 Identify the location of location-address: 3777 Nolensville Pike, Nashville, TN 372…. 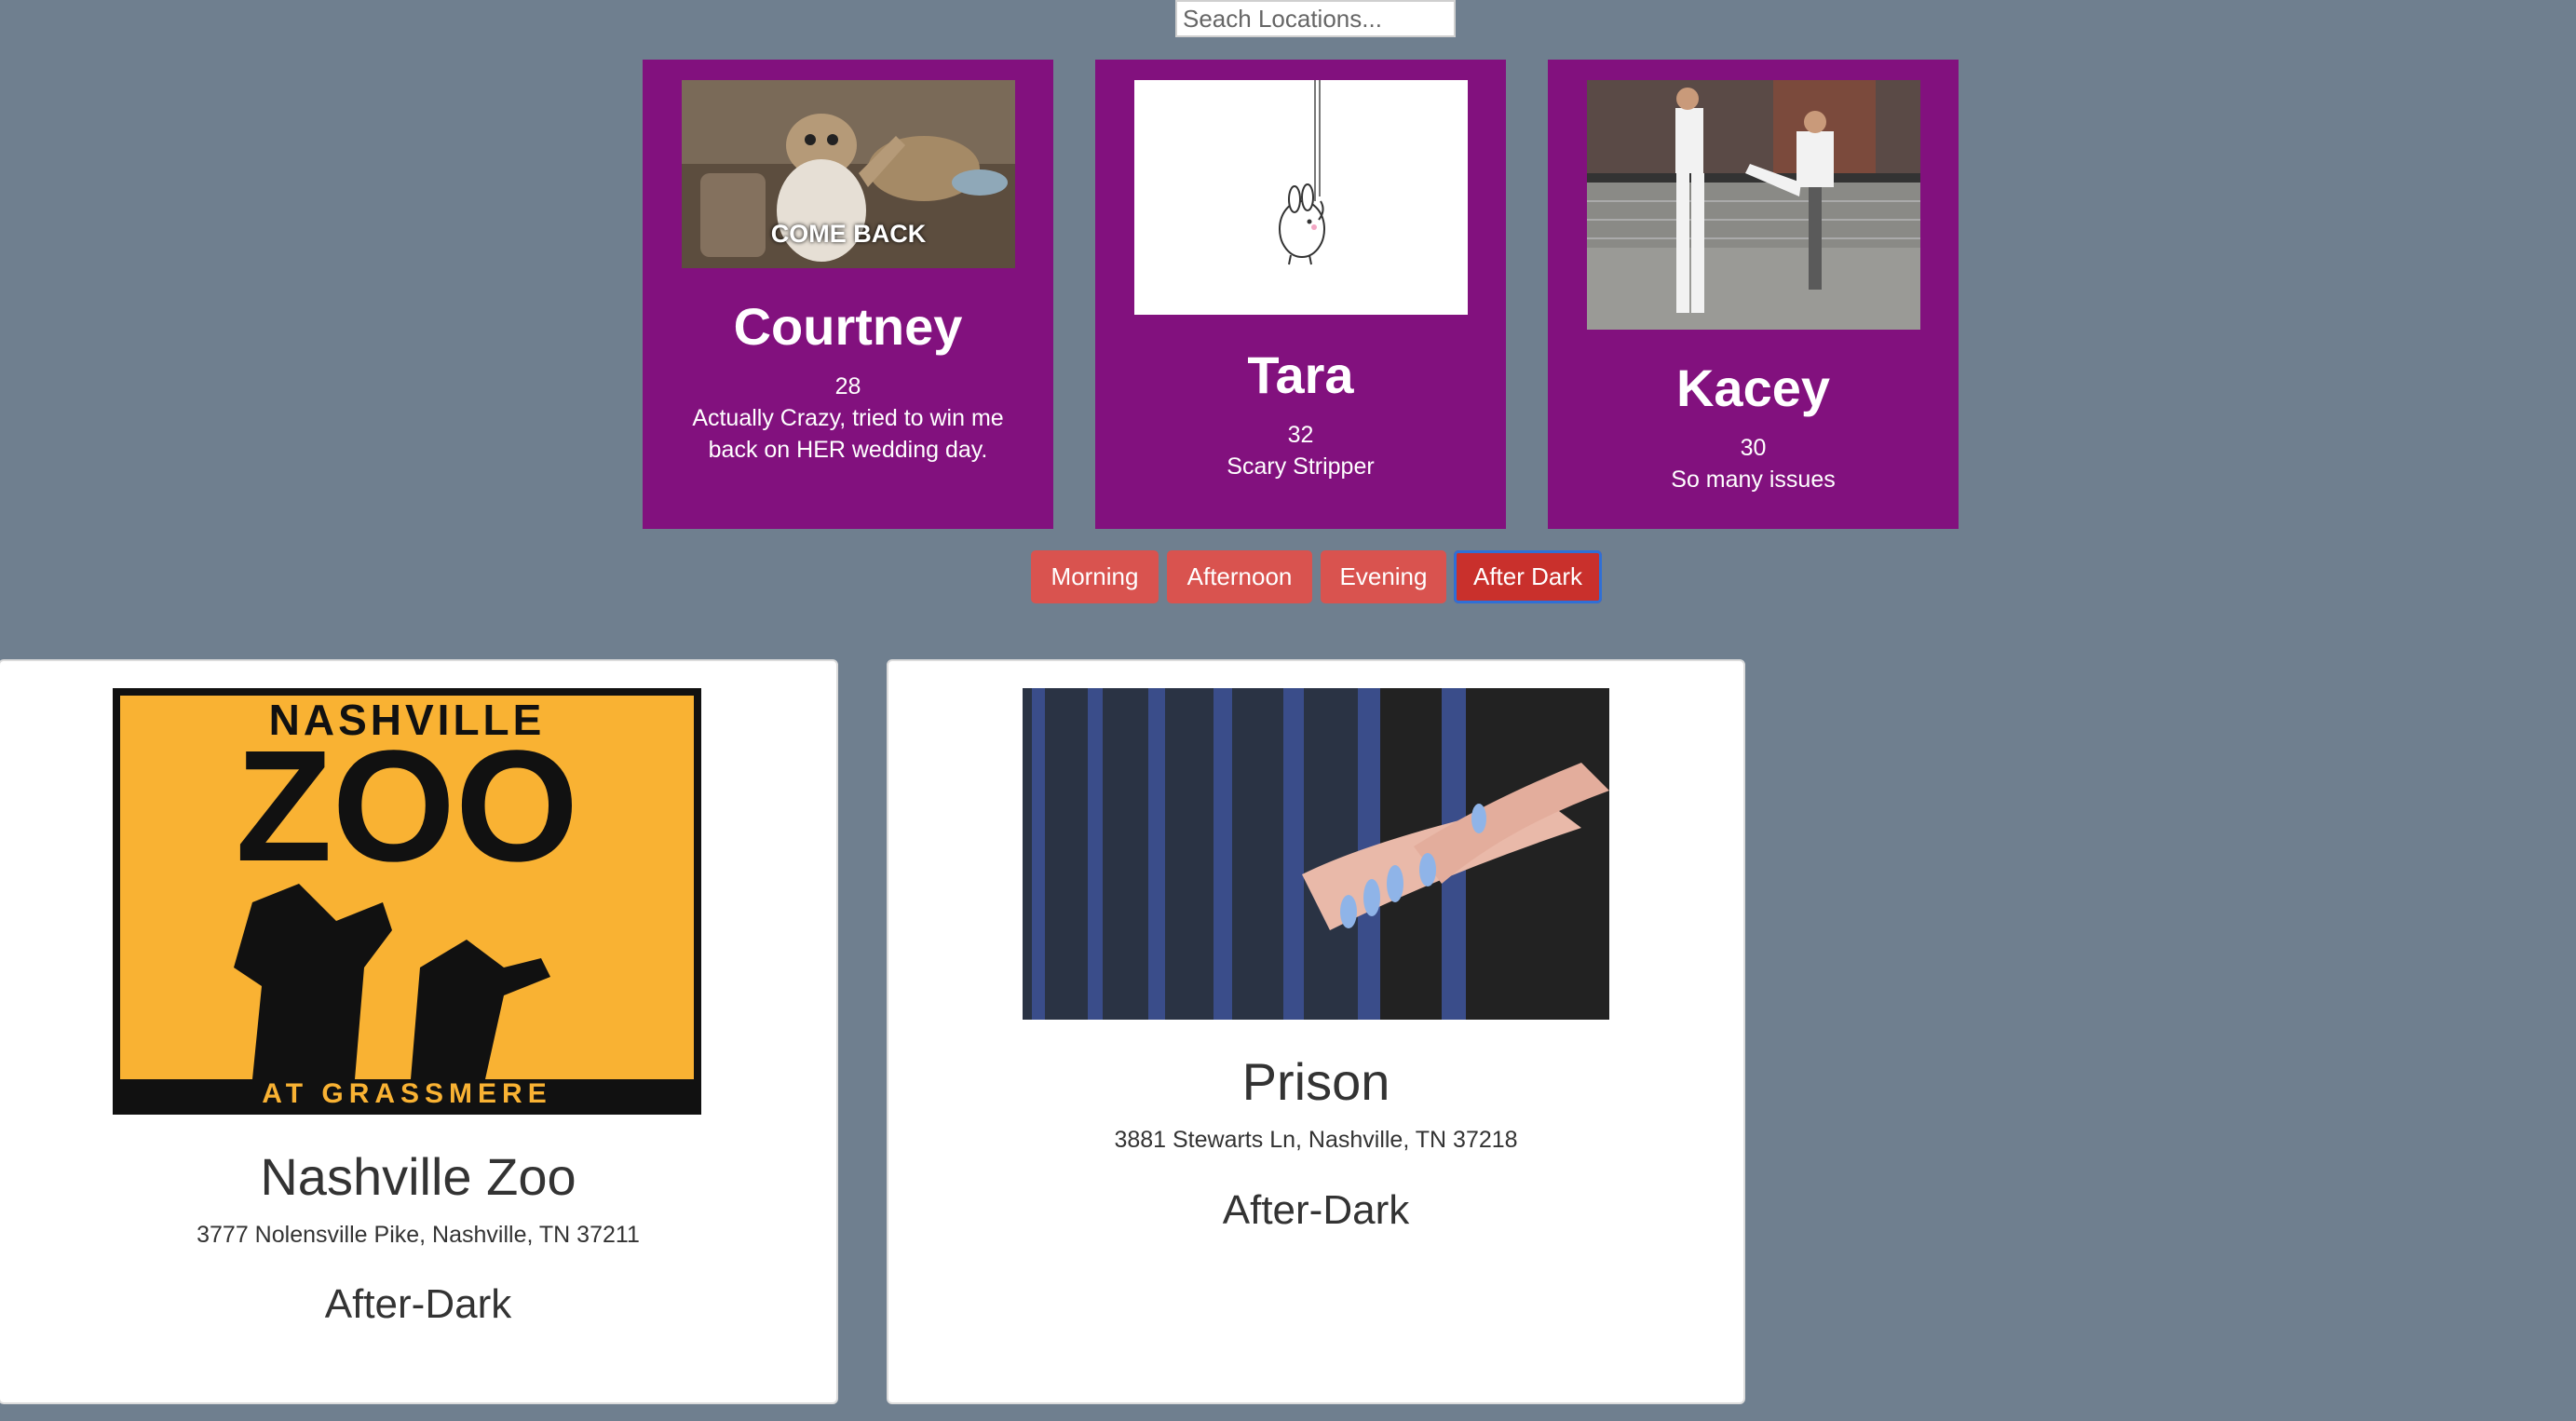
(418, 1235).